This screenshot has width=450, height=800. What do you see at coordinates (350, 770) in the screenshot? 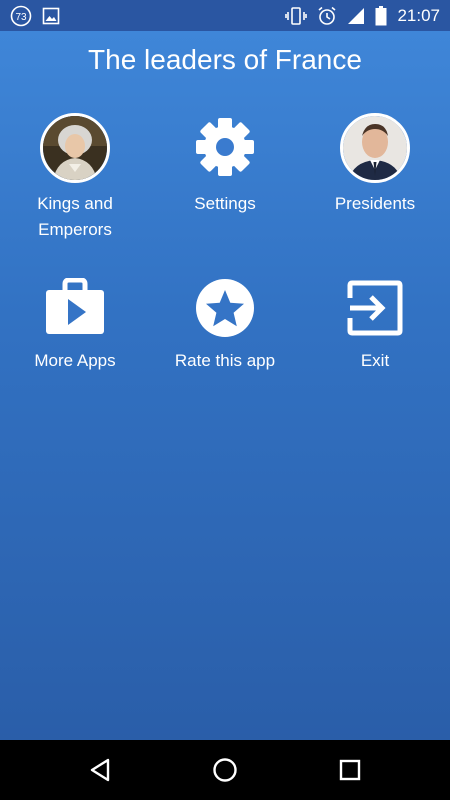
I see `recents-icon` at bounding box center [350, 770].